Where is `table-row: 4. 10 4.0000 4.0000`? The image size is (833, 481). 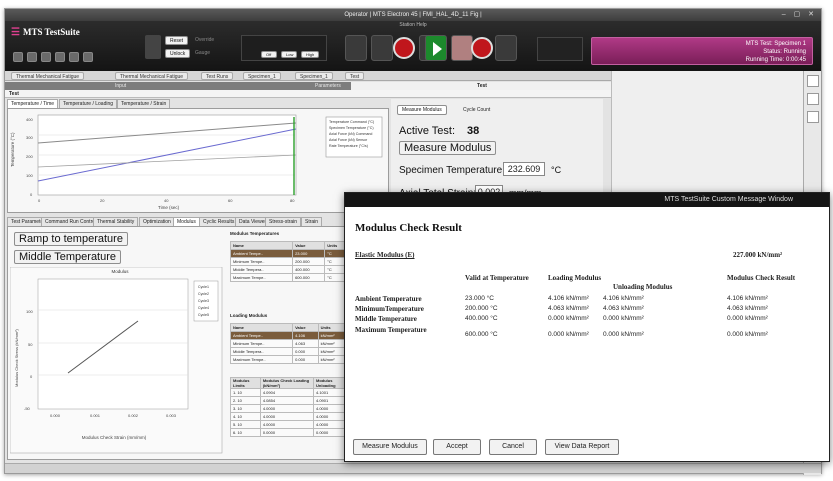 table-row: 4. 10 4.0000 4.0000 is located at coordinates (290, 416).